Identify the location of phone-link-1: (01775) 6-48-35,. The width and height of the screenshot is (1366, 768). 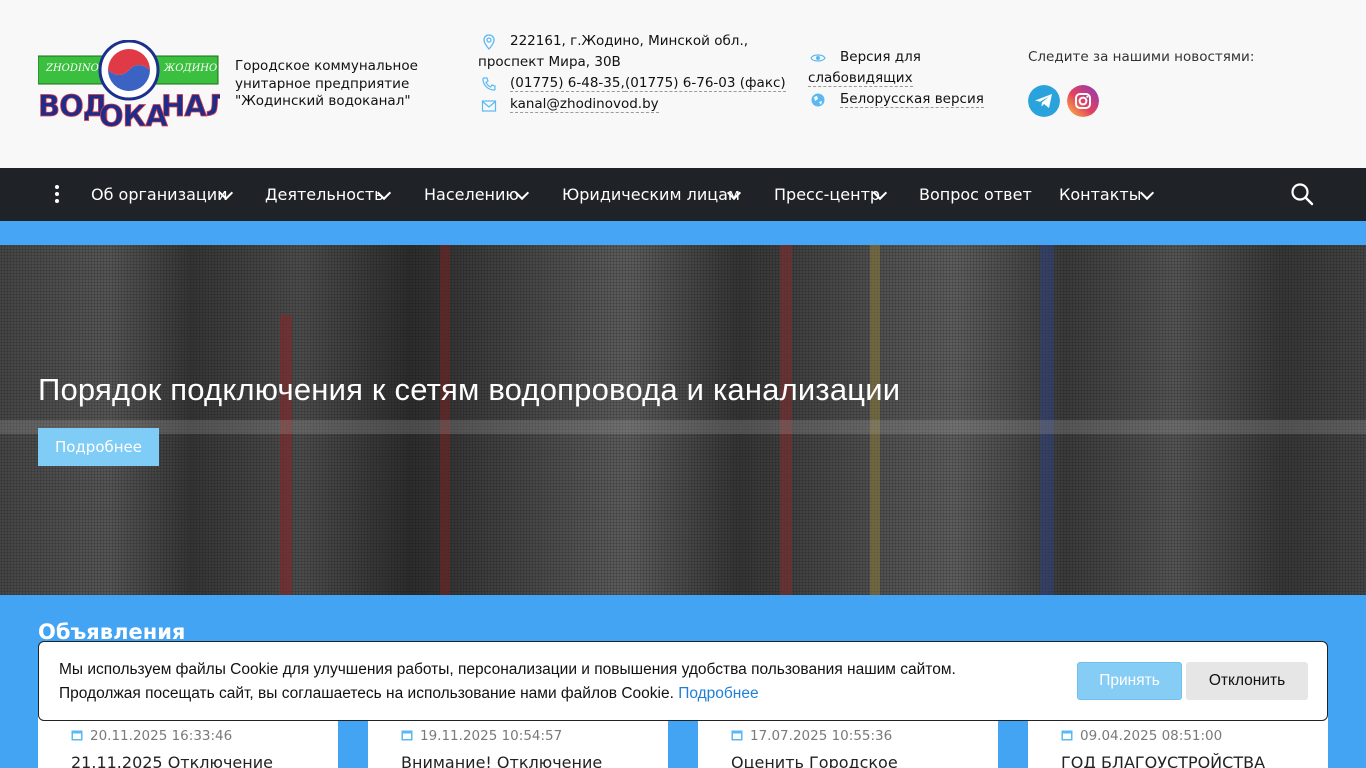
(567, 83).